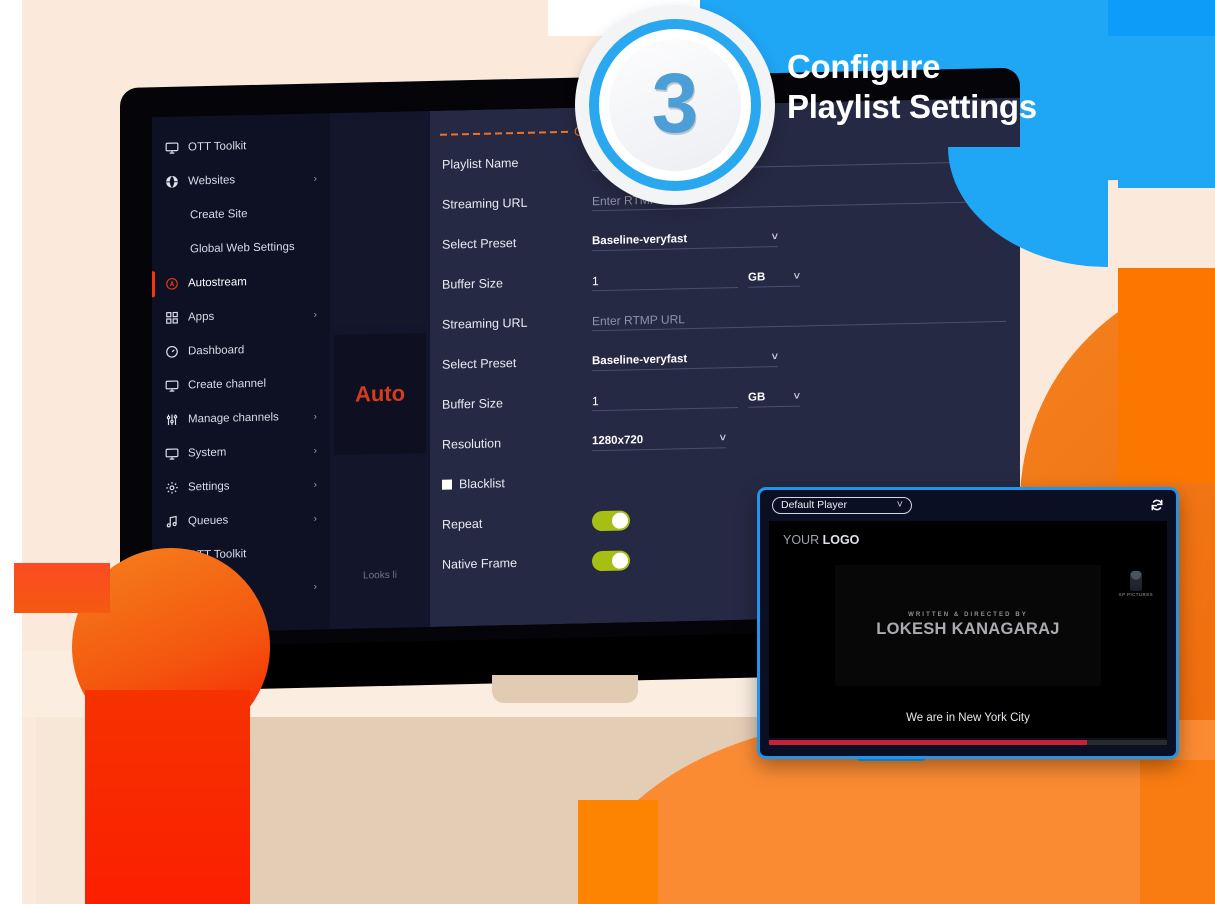  What do you see at coordinates (640, 359) in the screenshot?
I see `select-value: Baseline-veryfast` at bounding box center [640, 359].